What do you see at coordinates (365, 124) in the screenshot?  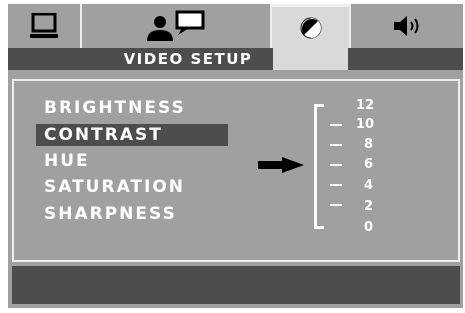 I see `scale-value: 10` at bounding box center [365, 124].